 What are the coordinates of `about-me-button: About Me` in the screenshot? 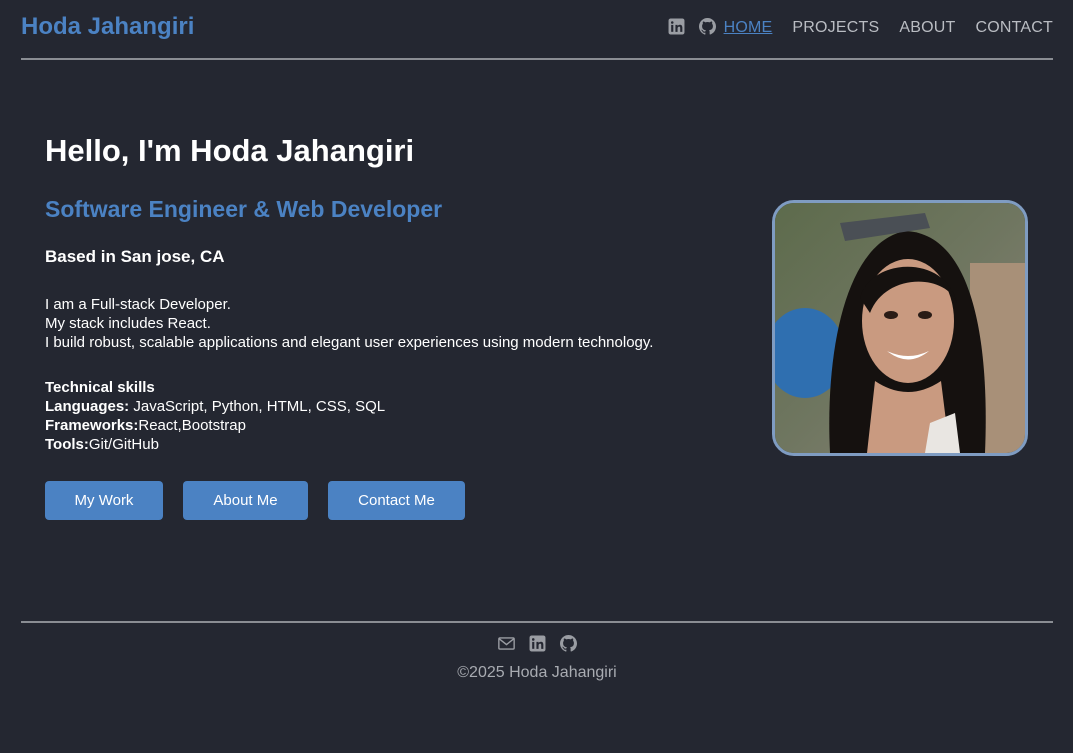 It's located at (245, 500).